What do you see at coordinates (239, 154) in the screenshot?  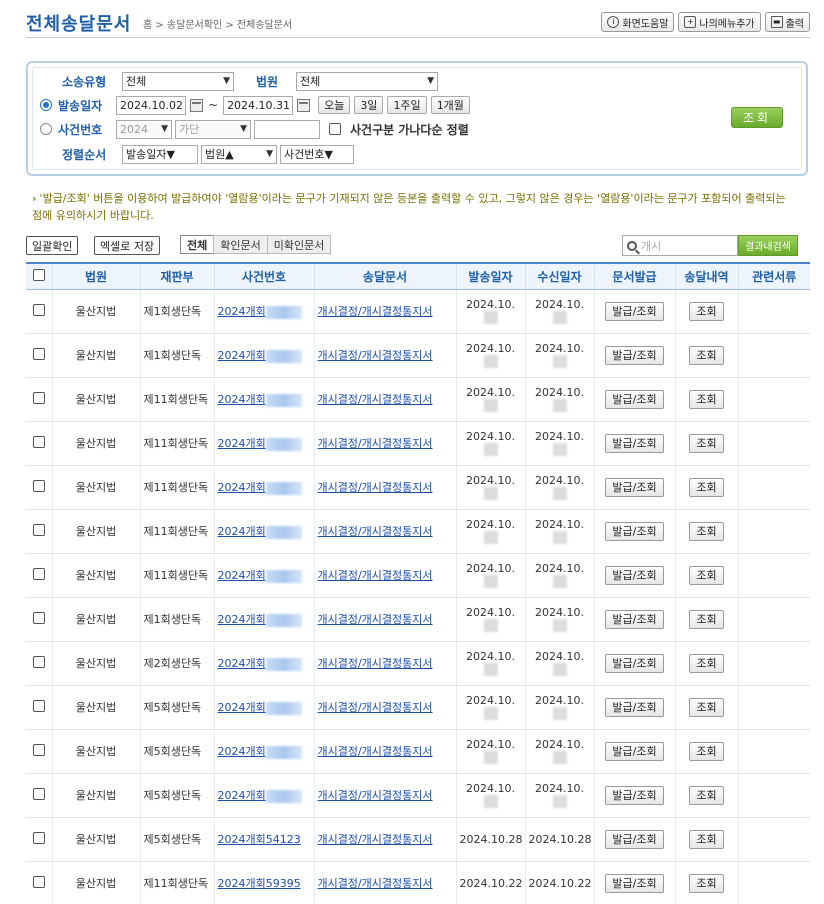 I see `sort-select-2: 법원▲ ▼` at bounding box center [239, 154].